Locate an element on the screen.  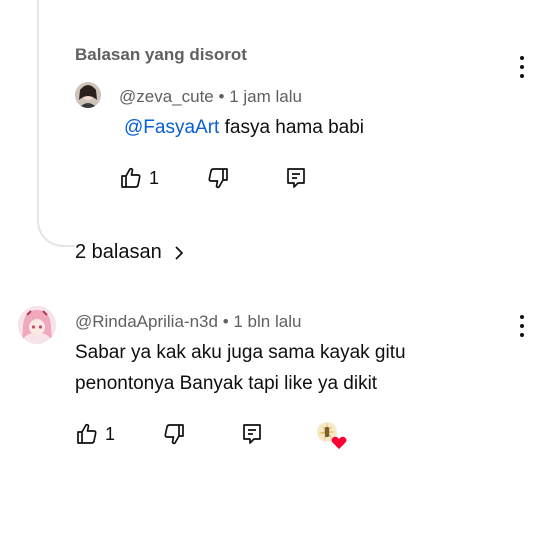
creator-heart-icon is located at coordinates (332, 435).